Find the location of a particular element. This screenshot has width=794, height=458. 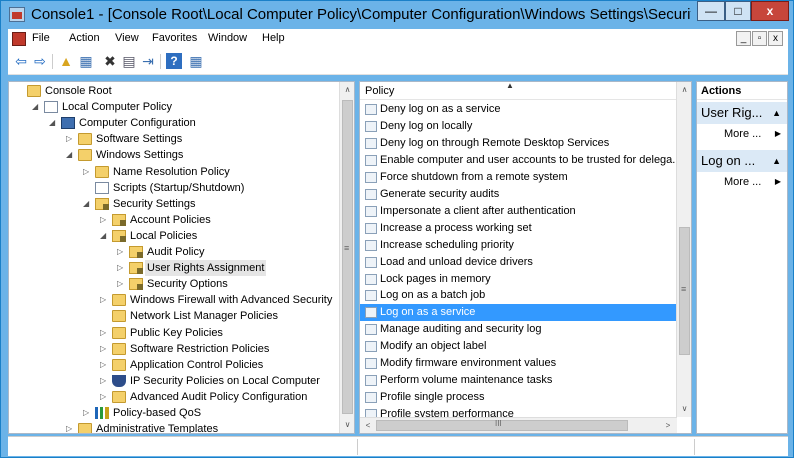

policy-row: Increase scheduling priority is located at coordinates (518, 245).